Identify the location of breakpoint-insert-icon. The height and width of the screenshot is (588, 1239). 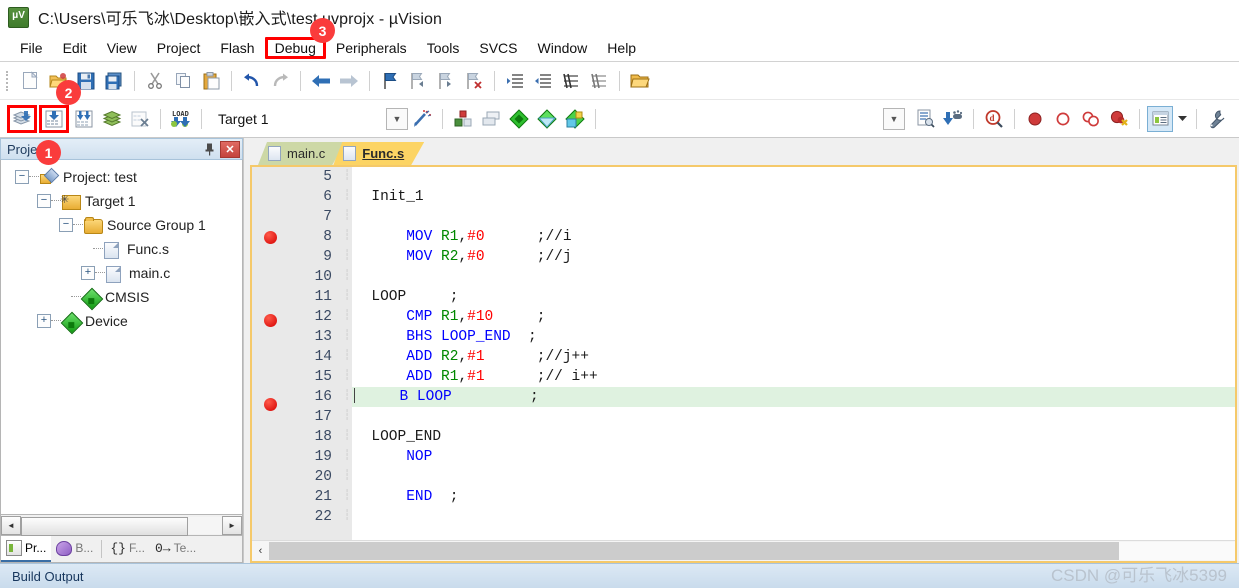
(1035, 119).